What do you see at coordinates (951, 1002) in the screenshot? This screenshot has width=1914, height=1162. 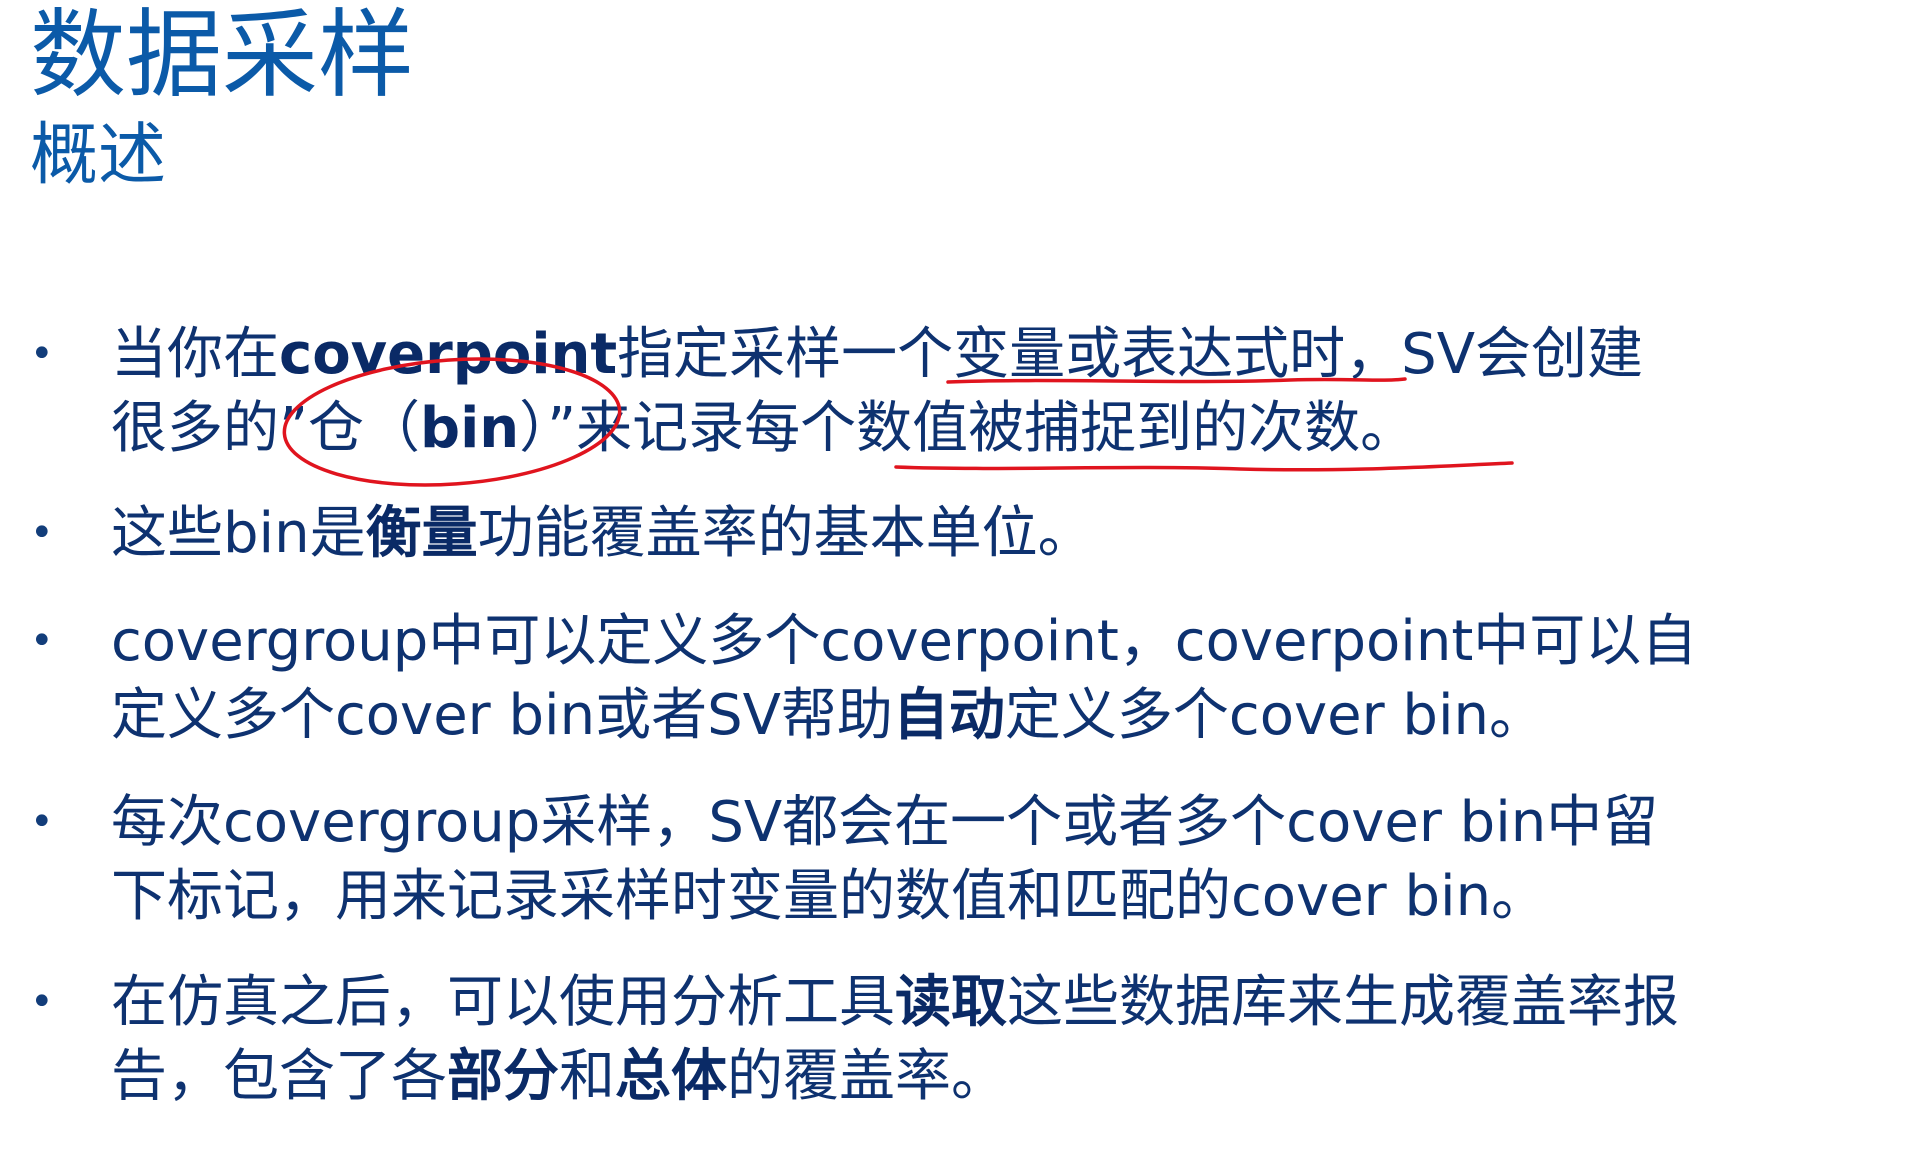 I see `bold-term: 读取` at bounding box center [951, 1002].